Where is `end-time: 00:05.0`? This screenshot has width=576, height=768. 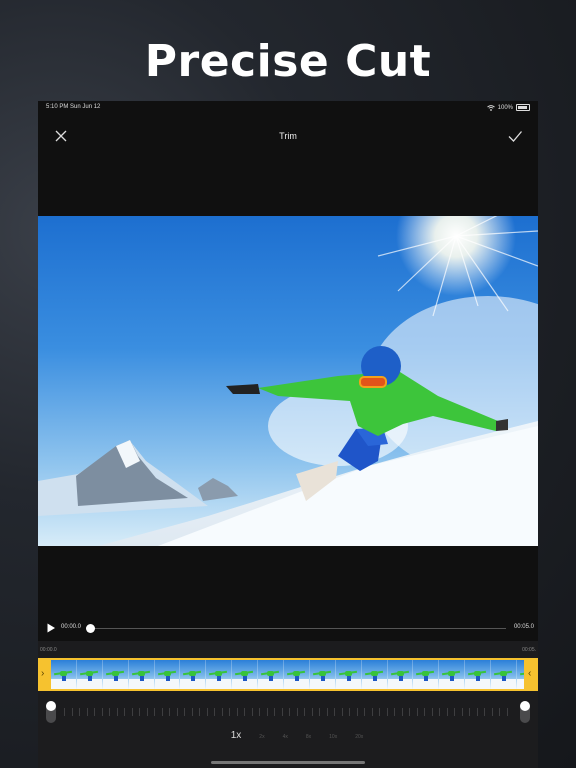
end-time: 00:05.0 is located at coordinates (523, 627).